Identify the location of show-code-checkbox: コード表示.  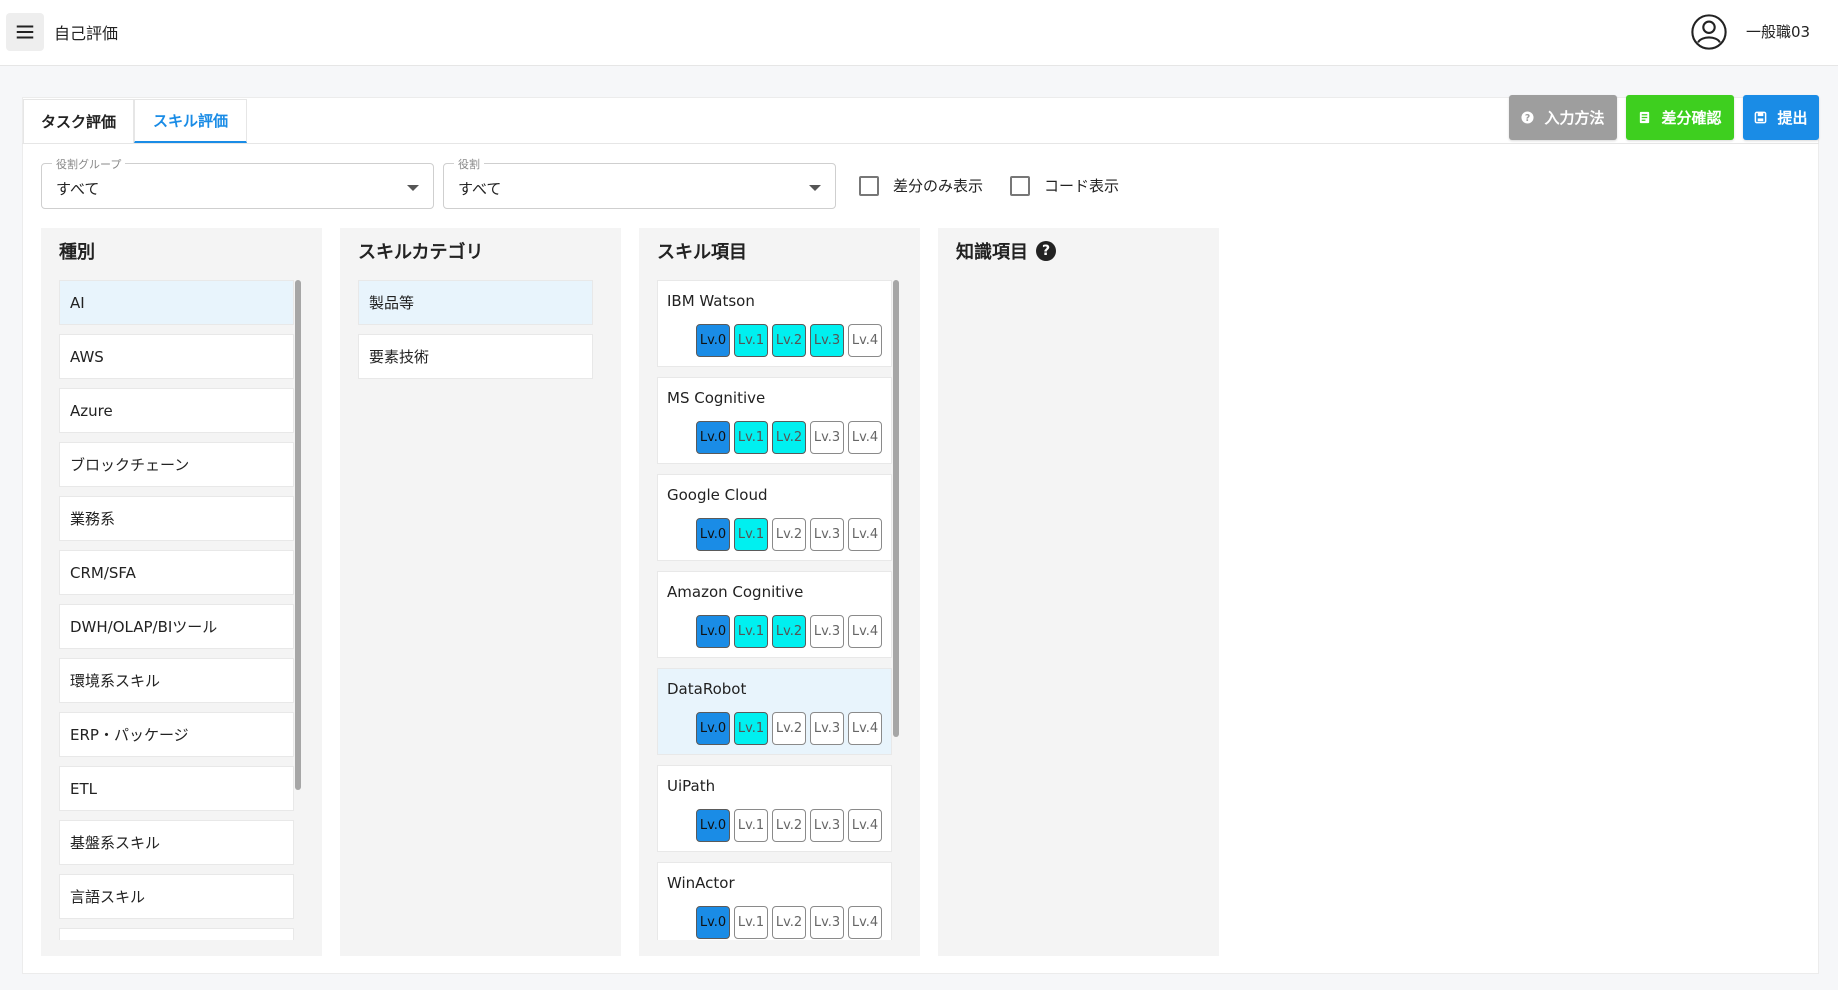
(1064, 185).